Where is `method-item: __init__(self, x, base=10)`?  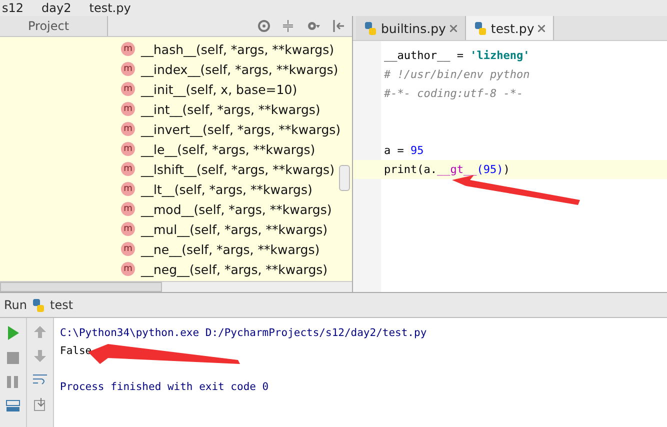 method-item: __init__(self, x, base=10) is located at coordinates (219, 89).